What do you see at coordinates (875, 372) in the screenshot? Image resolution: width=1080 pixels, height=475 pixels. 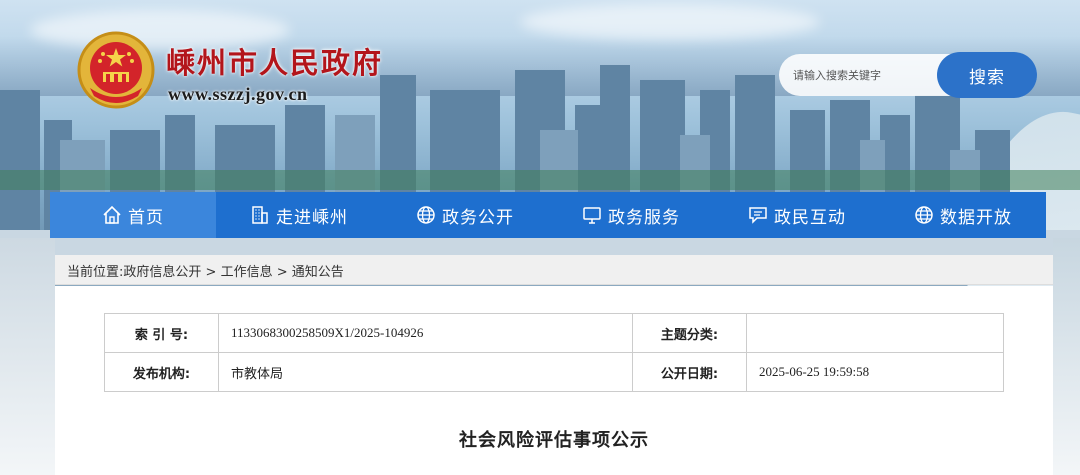 I see `publish-date-value: 2025-06-25 19:59:58` at bounding box center [875, 372].